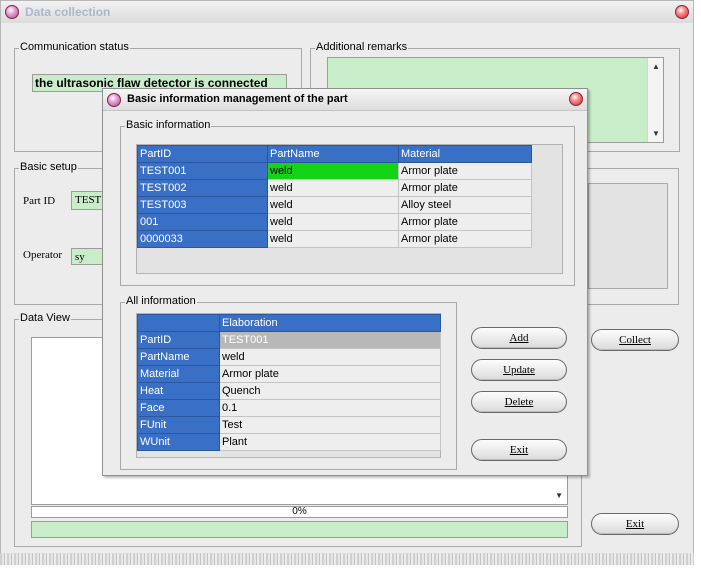  What do you see at coordinates (168, 125) in the screenshot?
I see `basic-information-legend: Basic information` at bounding box center [168, 125].